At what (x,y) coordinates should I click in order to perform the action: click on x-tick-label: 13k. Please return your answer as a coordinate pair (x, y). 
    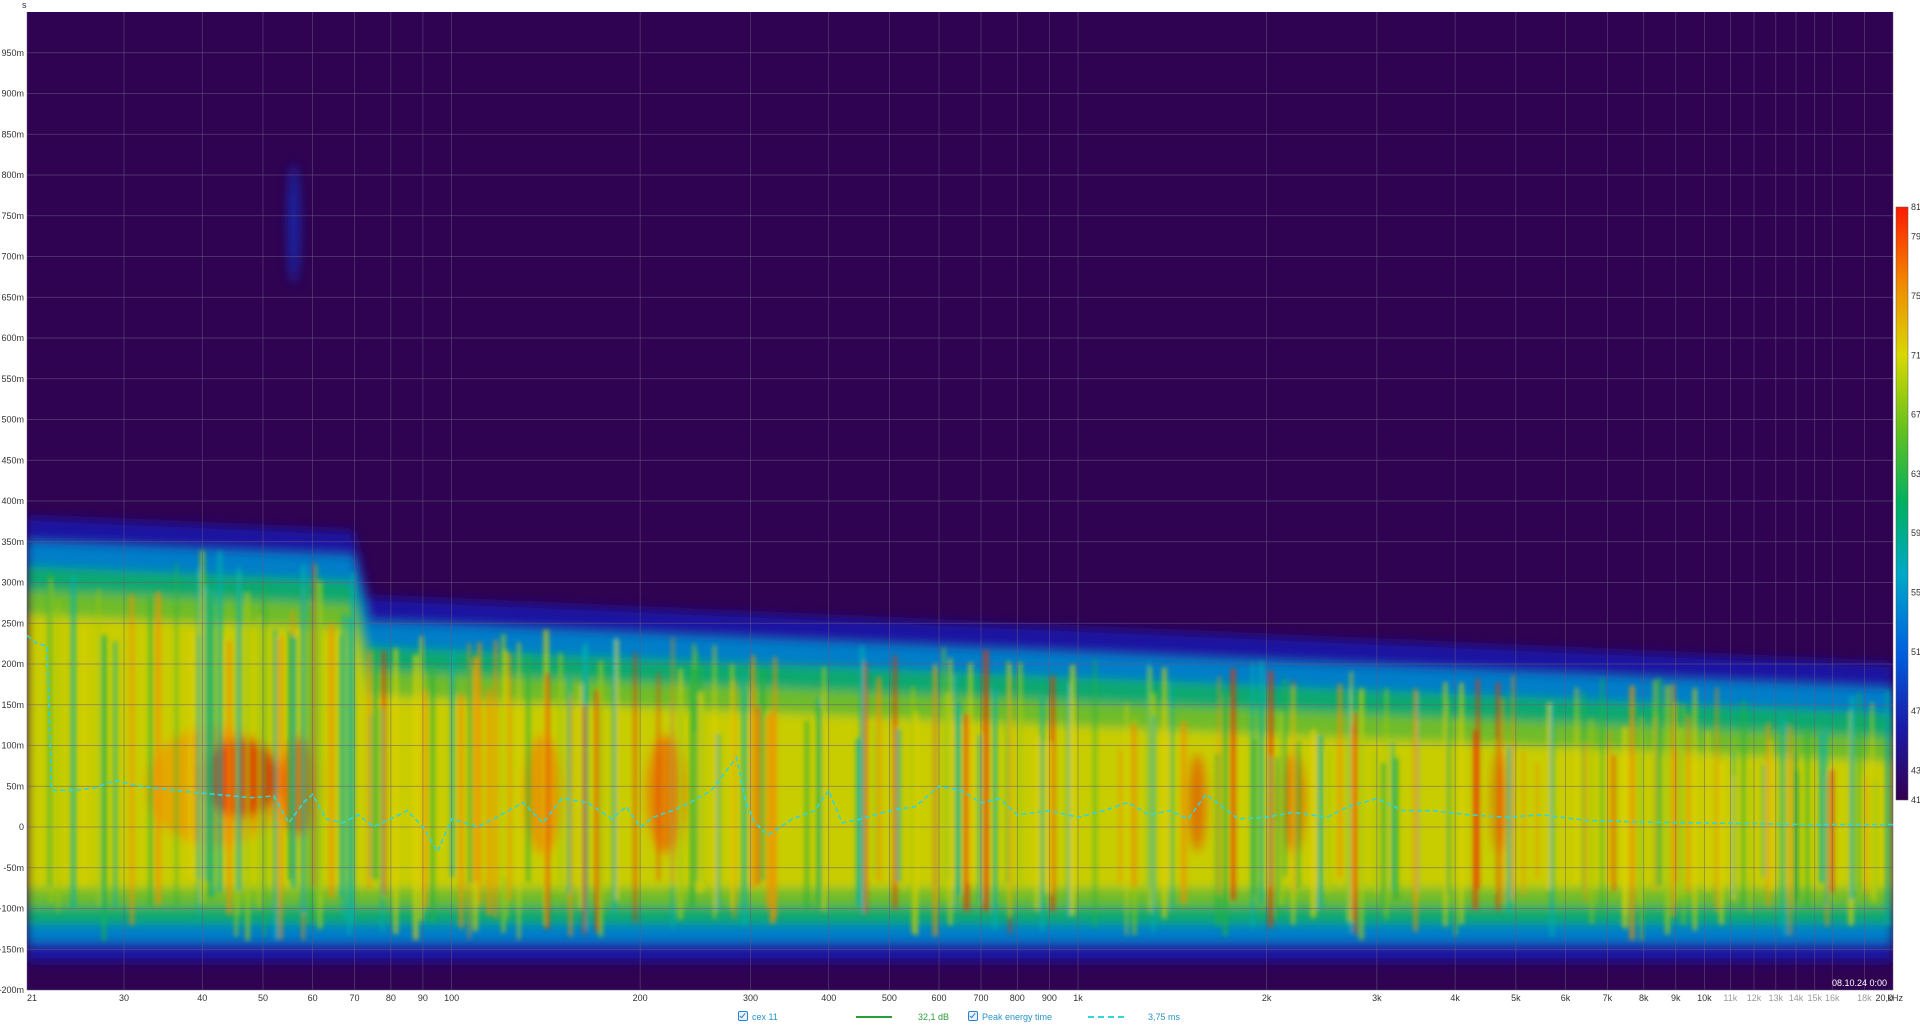
    Looking at the image, I should click on (1776, 998).